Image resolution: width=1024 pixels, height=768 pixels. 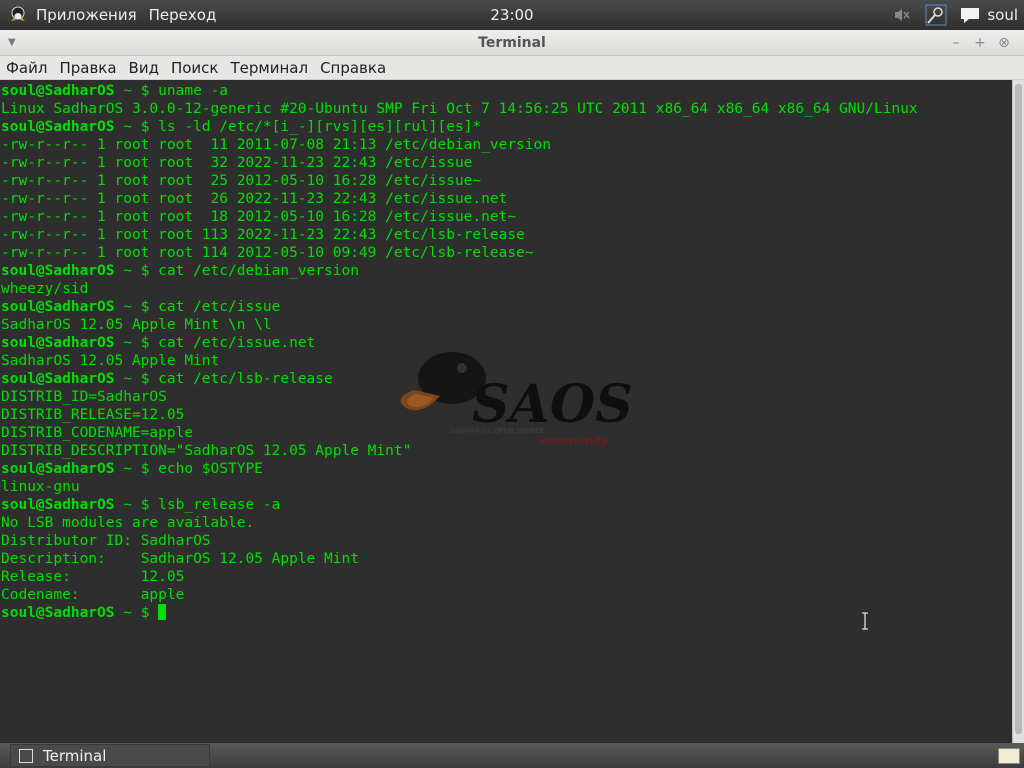 What do you see at coordinates (512, 68) in the screenshot?
I see `terminal-menubar: Файл Правка Вид Поиск Терминал Справка` at bounding box center [512, 68].